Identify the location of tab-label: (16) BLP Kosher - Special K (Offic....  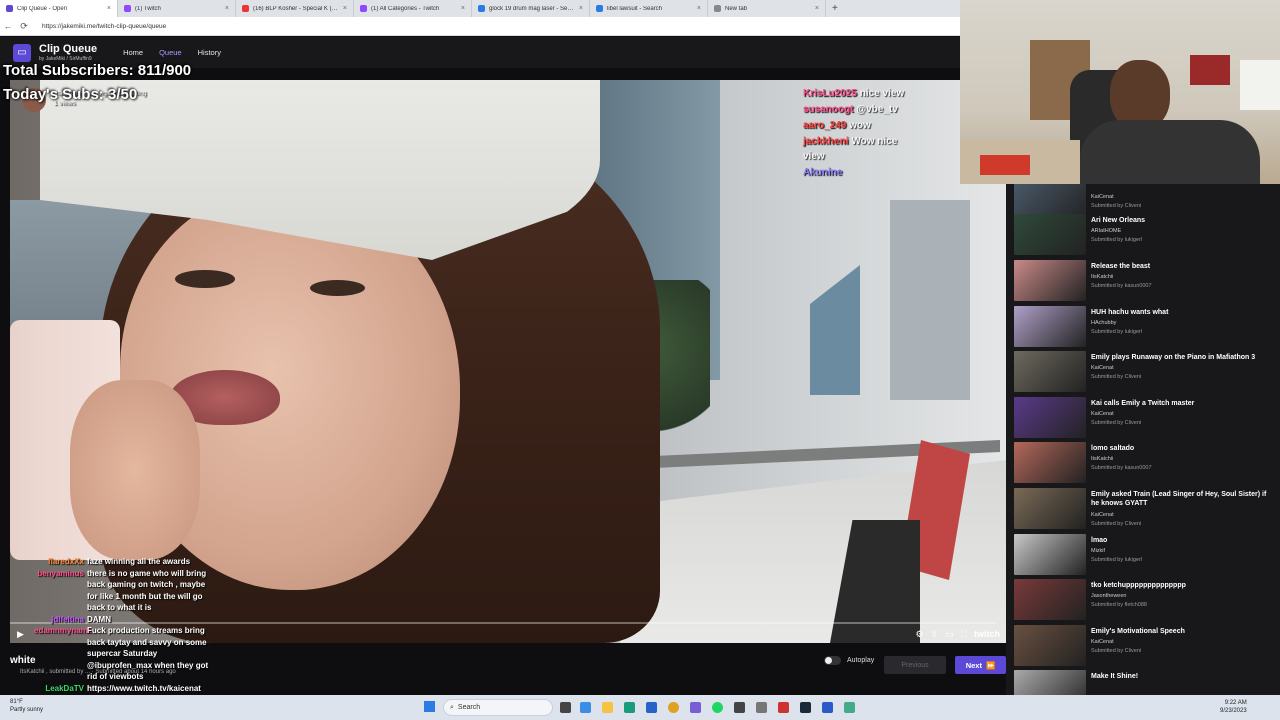
(296, 8).